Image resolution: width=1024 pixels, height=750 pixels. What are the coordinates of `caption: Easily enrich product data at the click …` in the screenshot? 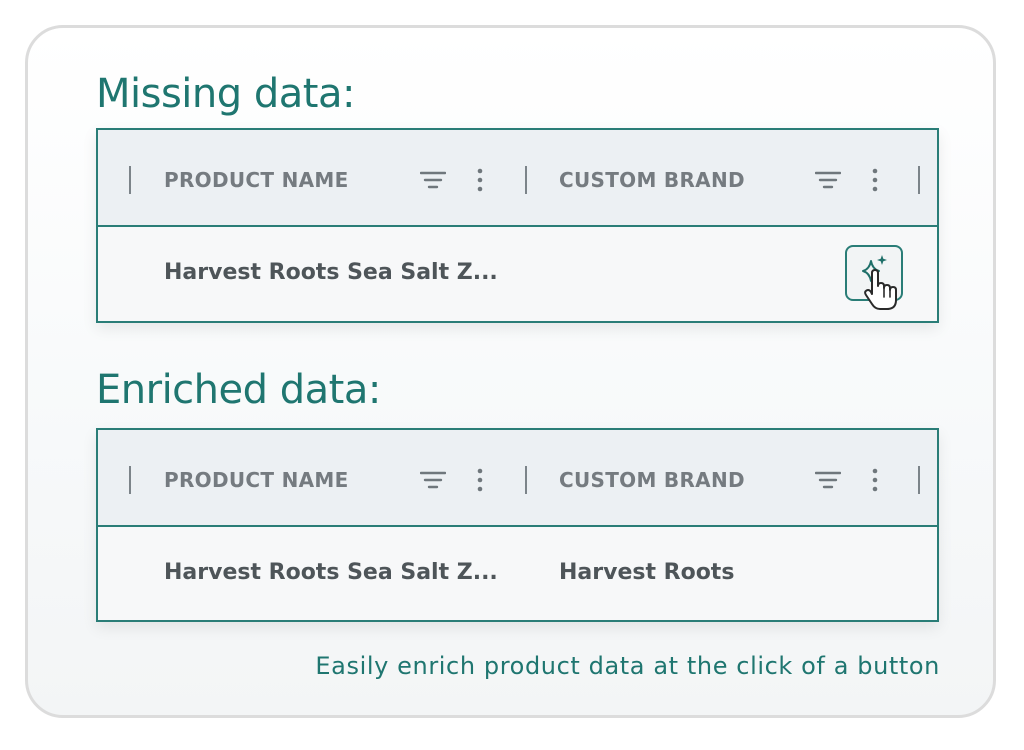 It's located at (627, 666).